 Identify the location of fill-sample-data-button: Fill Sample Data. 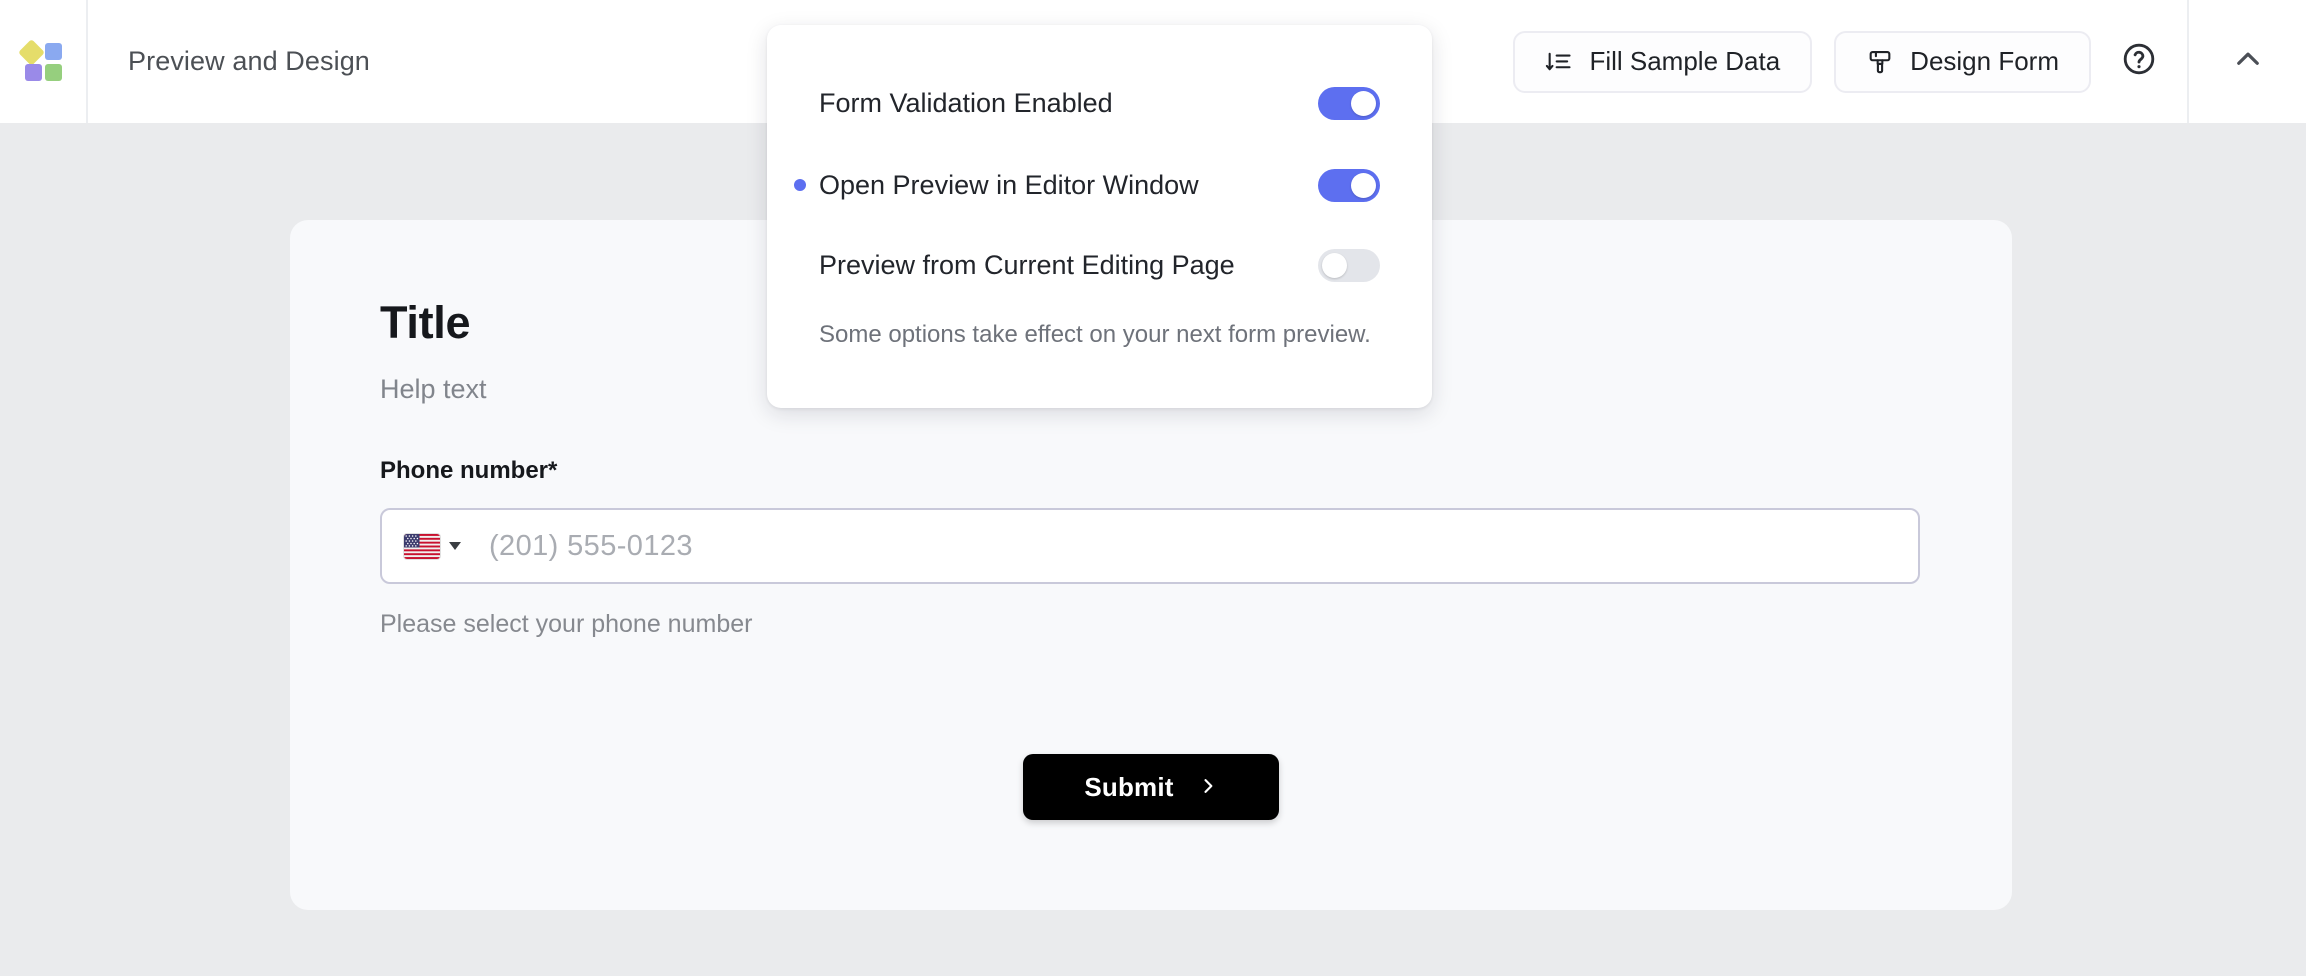
(1663, 61).